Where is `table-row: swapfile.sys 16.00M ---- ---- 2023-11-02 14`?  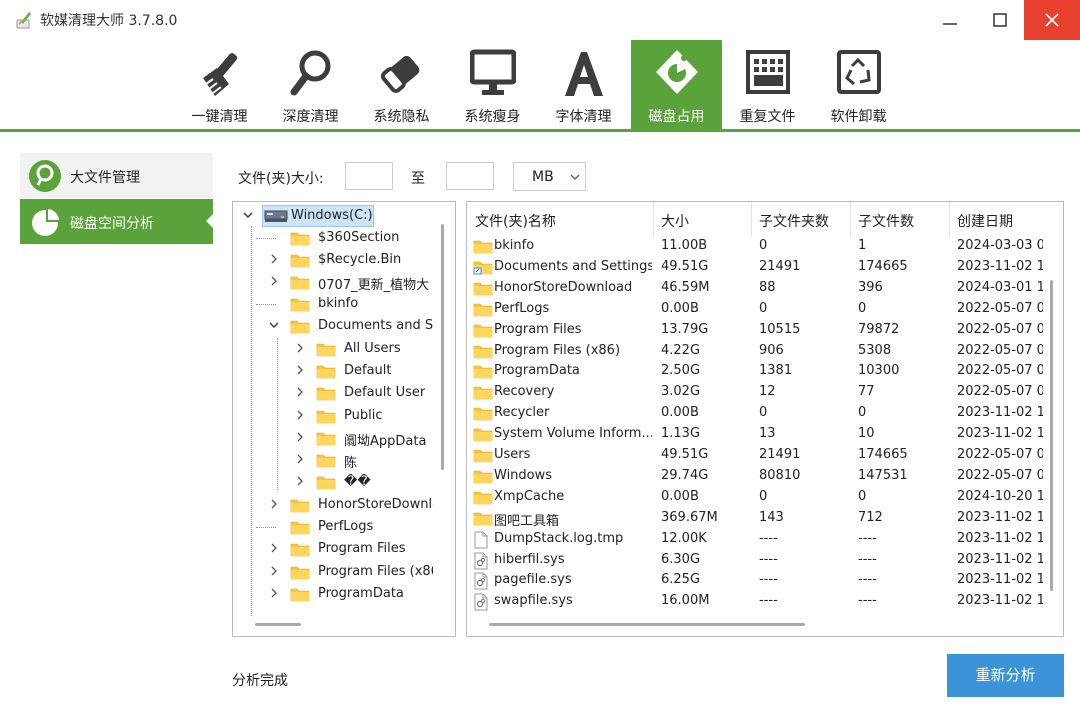
table-row: swapfile.sys 16.00M ---- ---- 2023-11-02 14 is located at coordinates (765, 601).